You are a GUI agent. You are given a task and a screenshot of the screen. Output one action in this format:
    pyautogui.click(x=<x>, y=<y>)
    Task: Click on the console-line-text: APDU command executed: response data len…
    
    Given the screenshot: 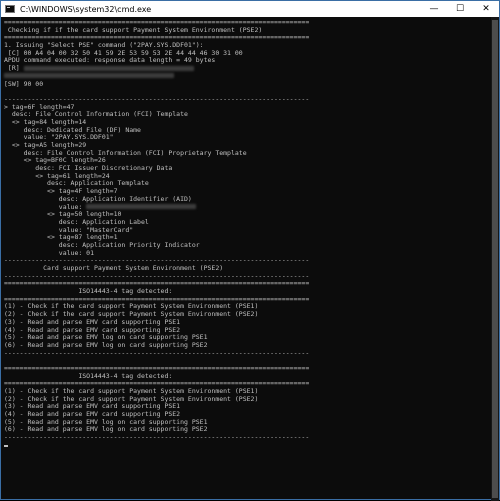 What is the action you would take?
    pyautogui.click(x=110, y=60)
    